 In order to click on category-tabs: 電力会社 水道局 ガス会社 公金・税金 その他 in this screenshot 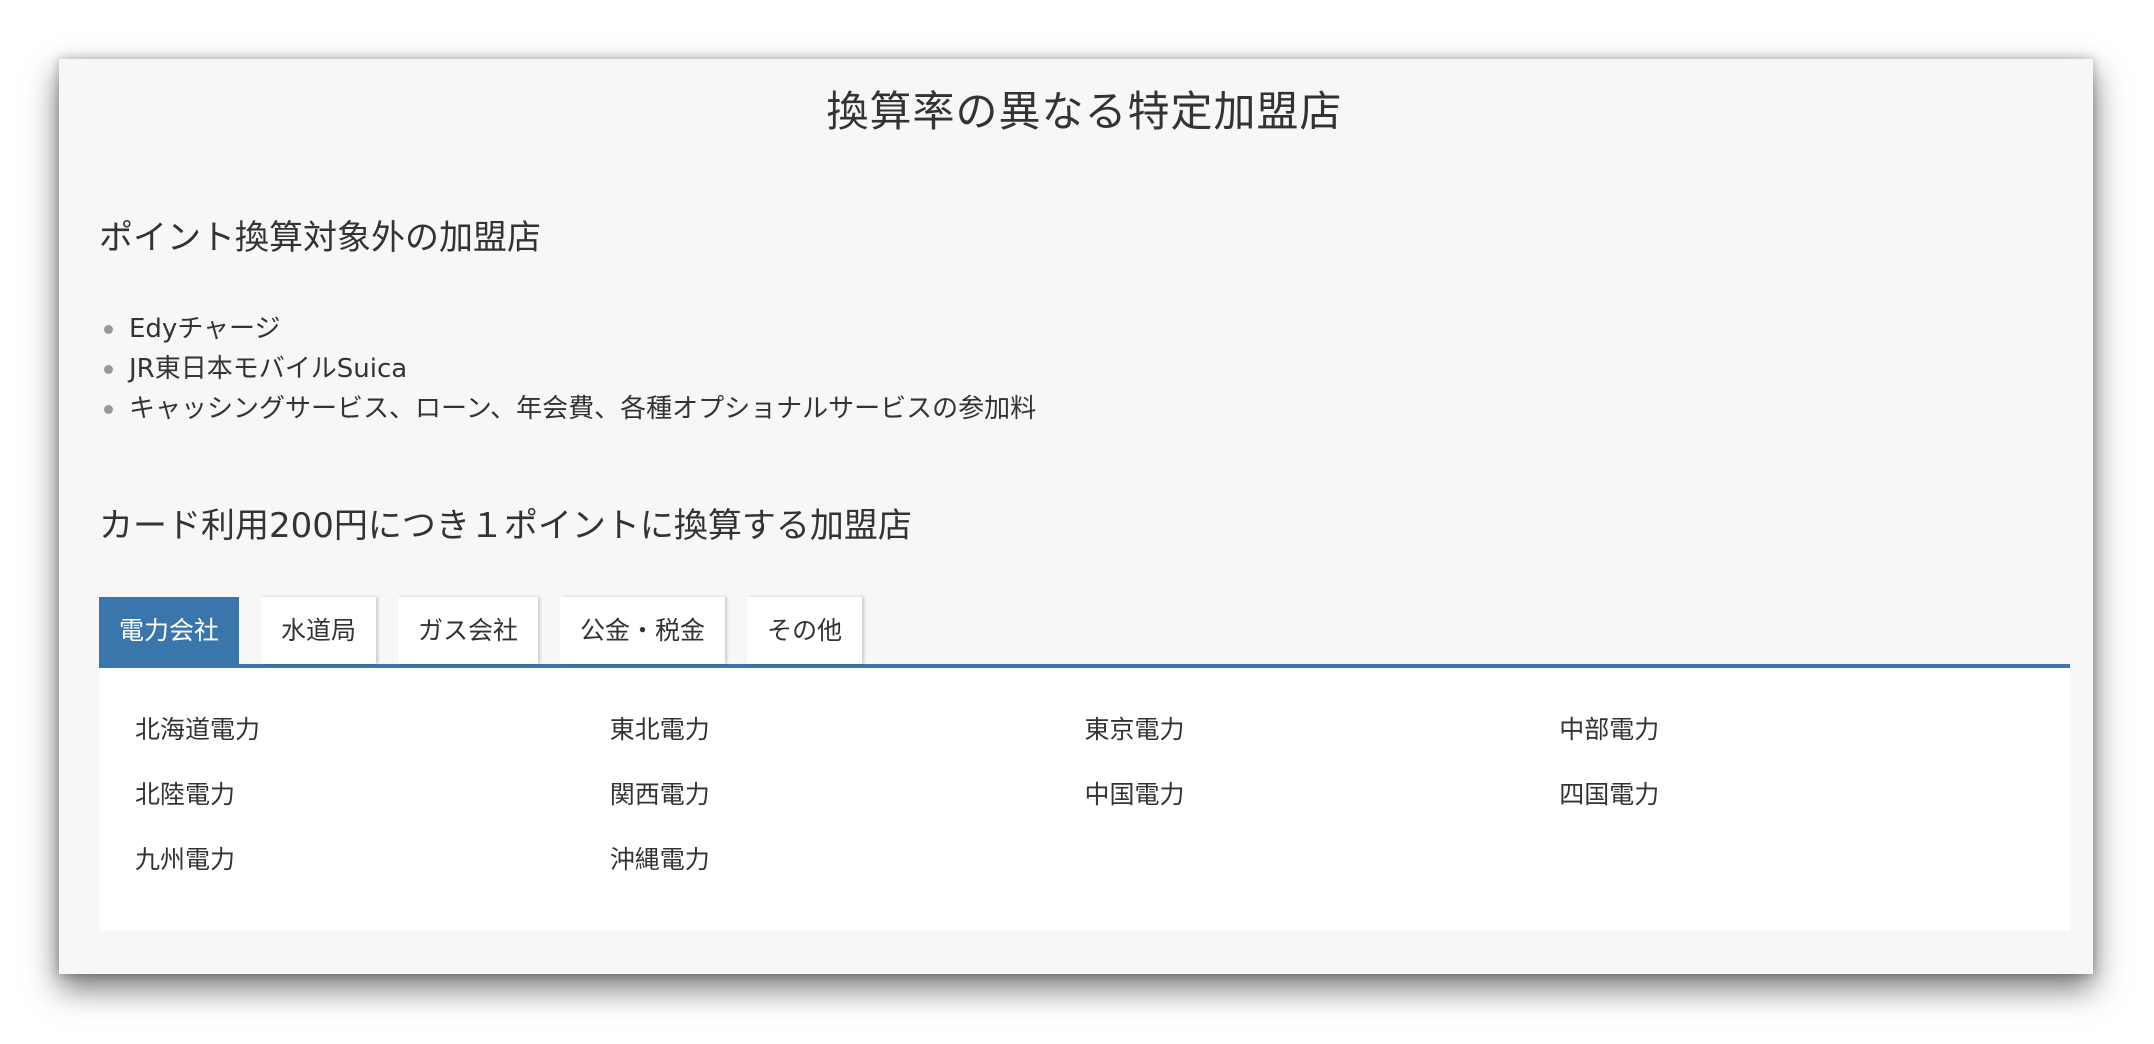, I will do `click(1084, 632)`.